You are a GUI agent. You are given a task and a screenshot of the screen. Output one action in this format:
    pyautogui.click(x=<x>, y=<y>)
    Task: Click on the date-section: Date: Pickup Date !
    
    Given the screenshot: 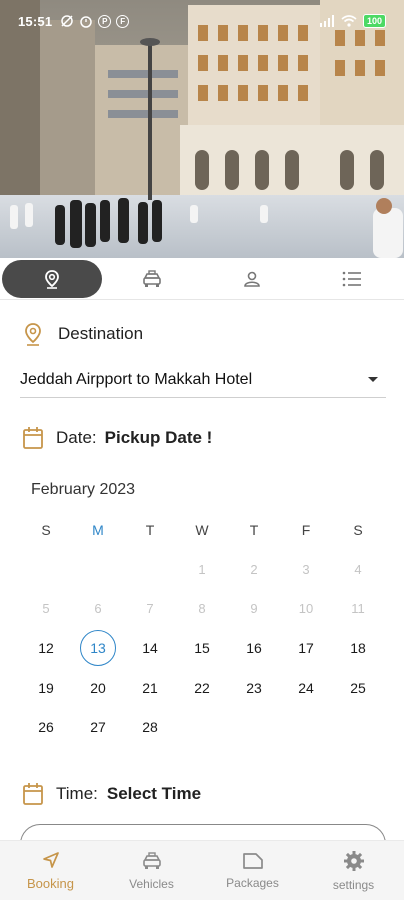 What is the action you would take?
    pyautogui.click(x=117, y=438)
    